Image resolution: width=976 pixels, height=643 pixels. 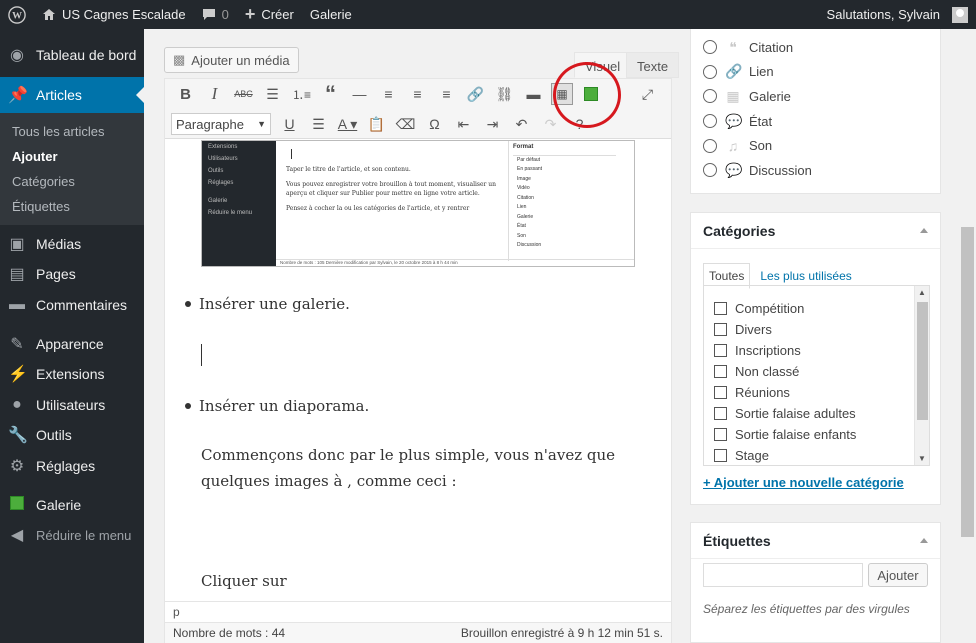 What do you see at coordinates (388, 94) in the screenshot?
I see `align-left-button: ≡` at bounding box center [388, 94].